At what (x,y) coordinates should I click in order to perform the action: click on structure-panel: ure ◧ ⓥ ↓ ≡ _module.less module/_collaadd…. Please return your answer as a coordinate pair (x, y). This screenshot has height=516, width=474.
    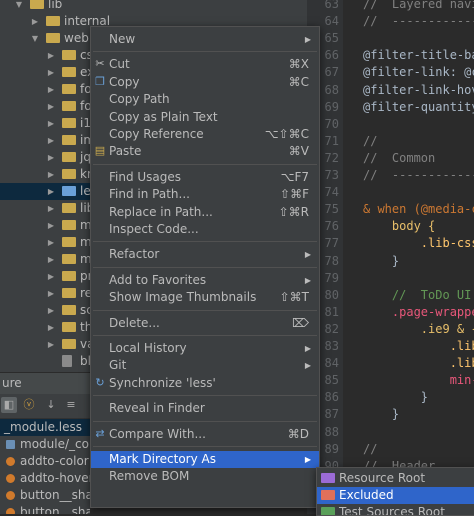
    Looking at the image, I should click on (45, 443).